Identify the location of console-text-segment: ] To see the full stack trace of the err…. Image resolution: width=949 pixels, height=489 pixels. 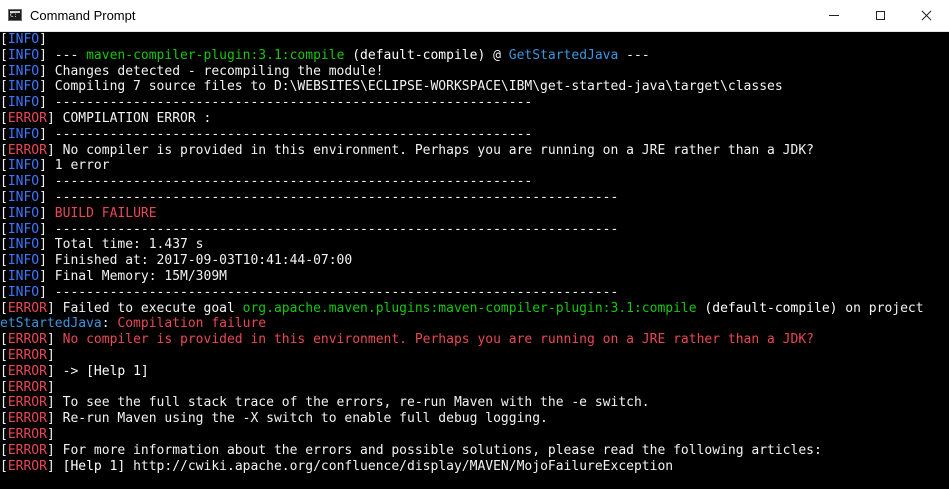
(348, 403).